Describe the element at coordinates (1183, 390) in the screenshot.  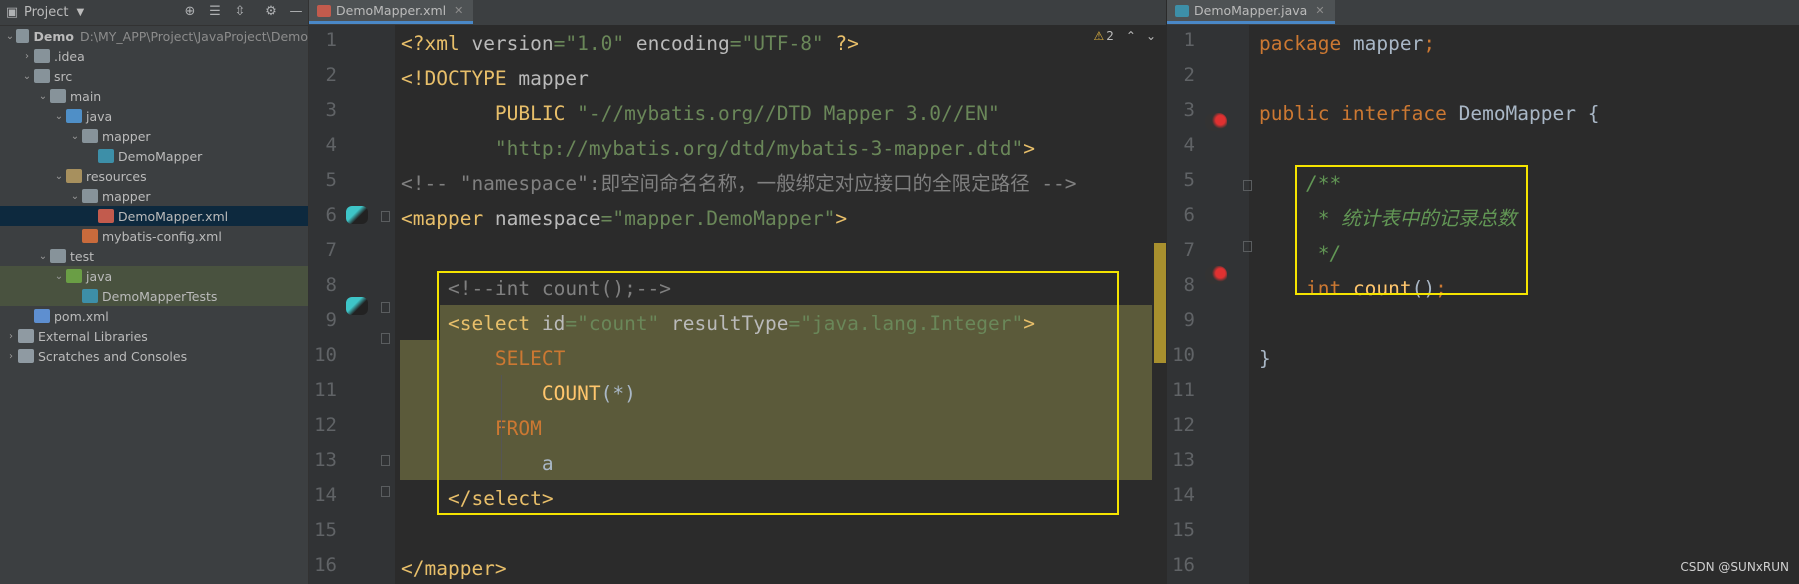
I see `line-number: 11` at that location.